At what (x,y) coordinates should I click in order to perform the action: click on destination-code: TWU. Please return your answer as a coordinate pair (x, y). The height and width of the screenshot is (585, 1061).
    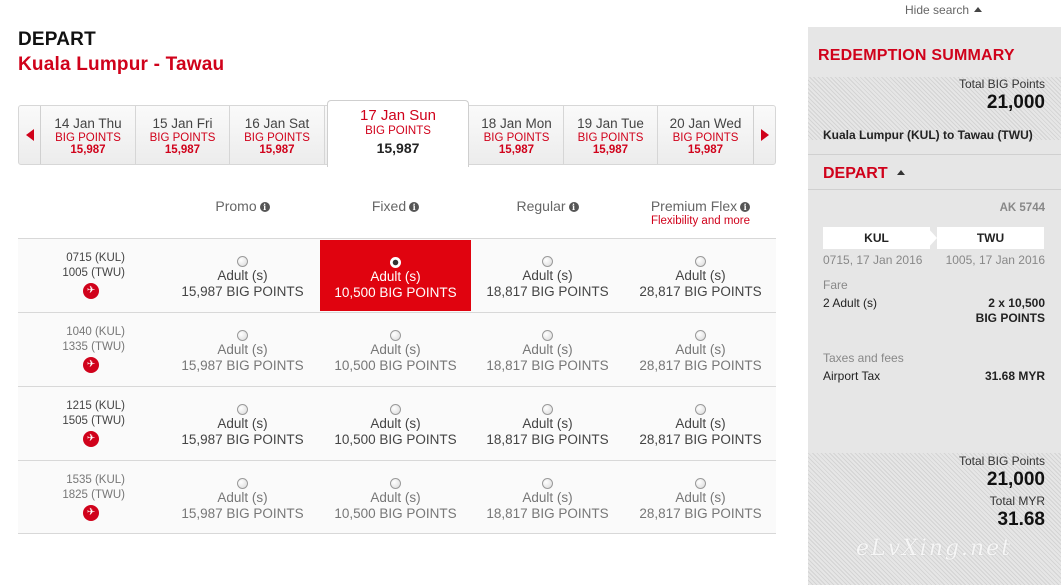
    Looking at the image, I should click on (990, 238).